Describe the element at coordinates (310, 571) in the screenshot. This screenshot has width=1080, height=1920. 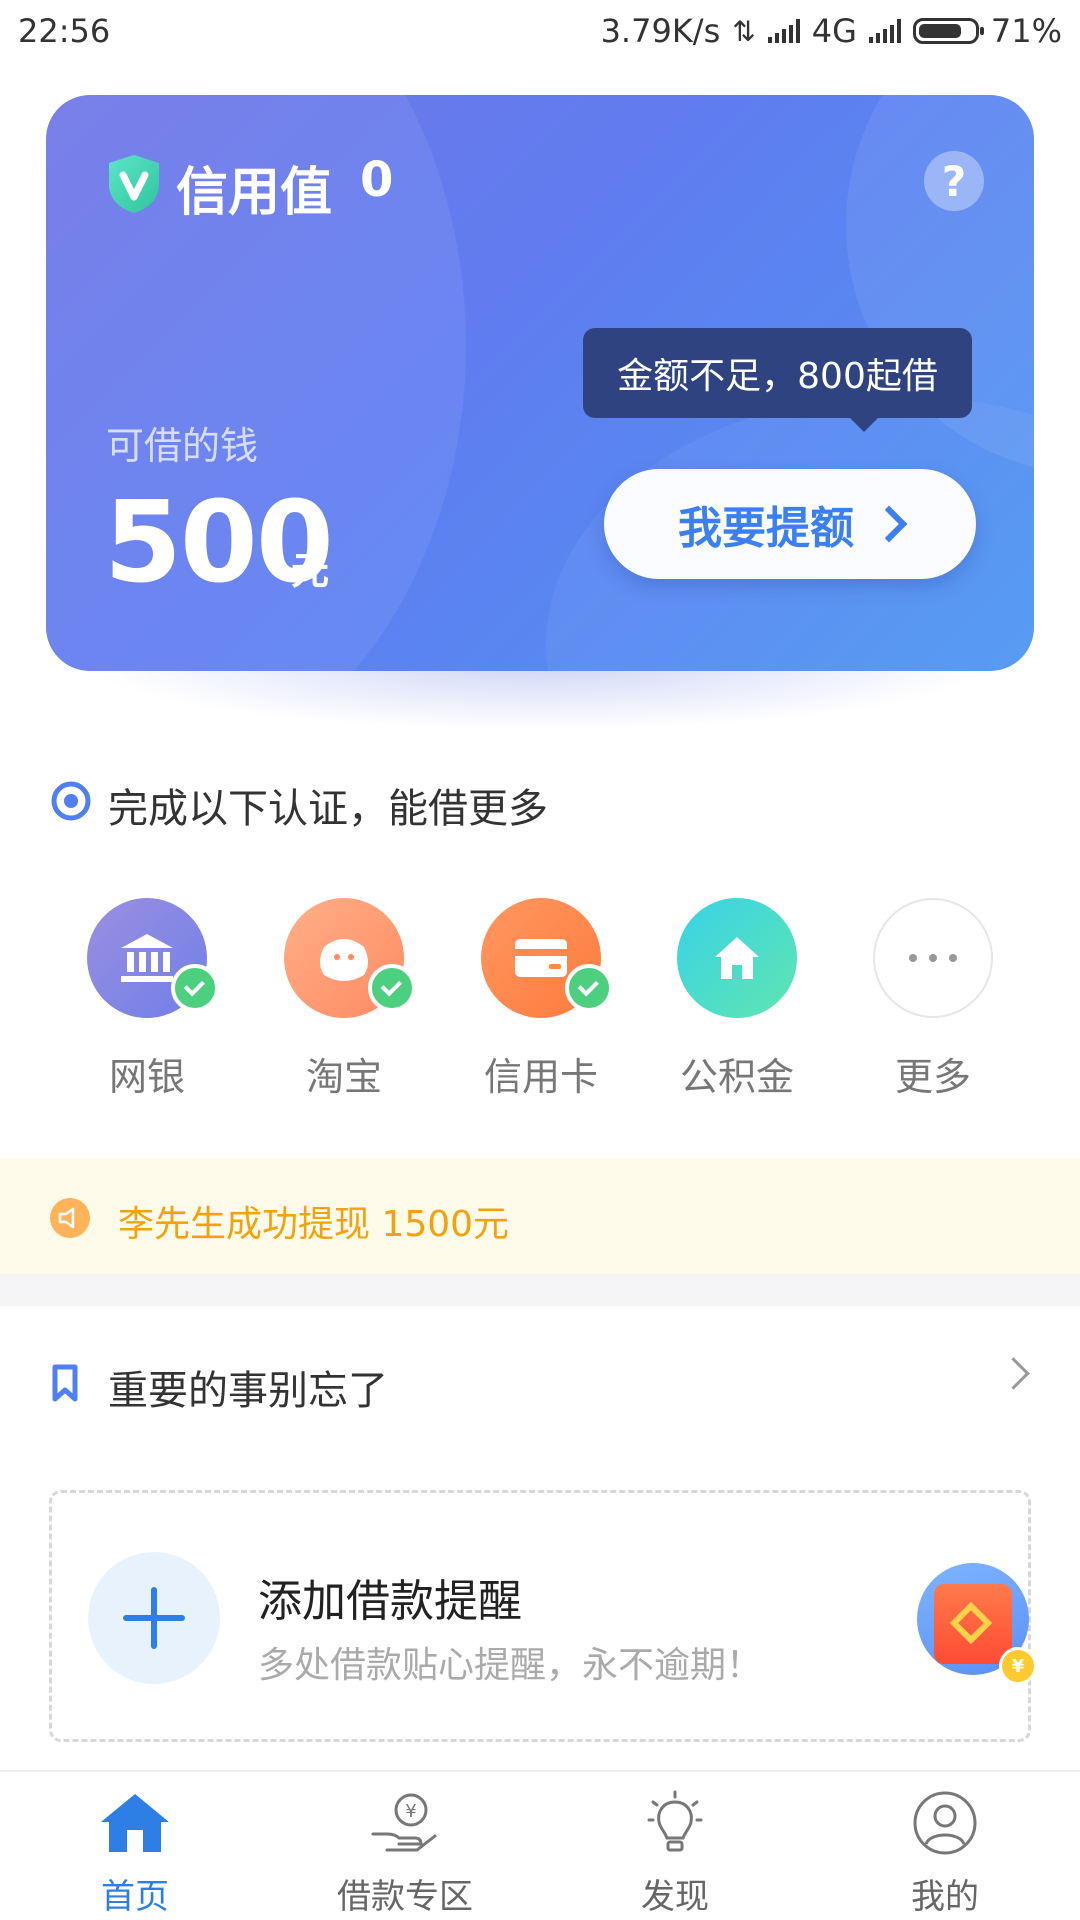
I see `amount-unit: 元` at that location.